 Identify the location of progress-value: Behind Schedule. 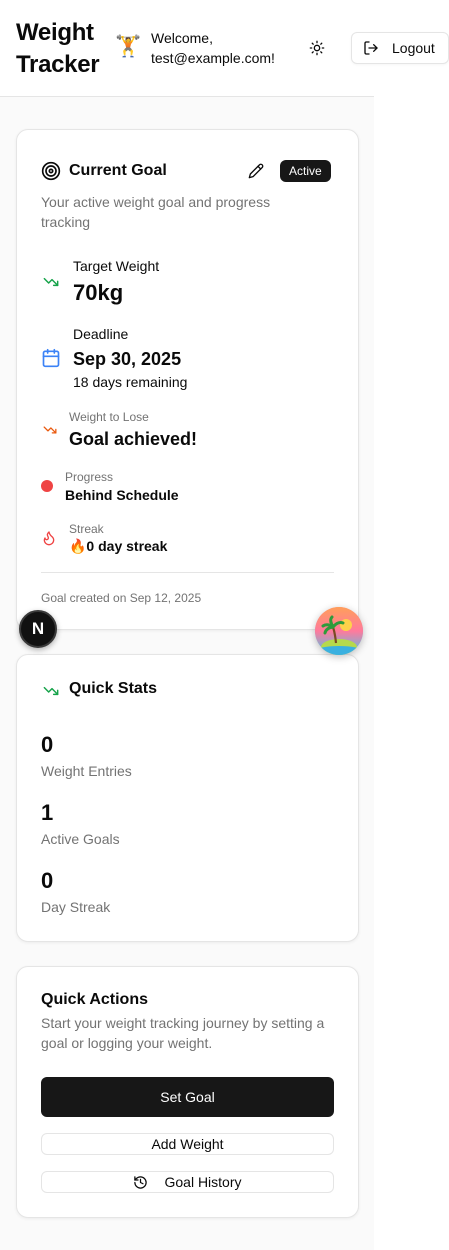
(122, 495).